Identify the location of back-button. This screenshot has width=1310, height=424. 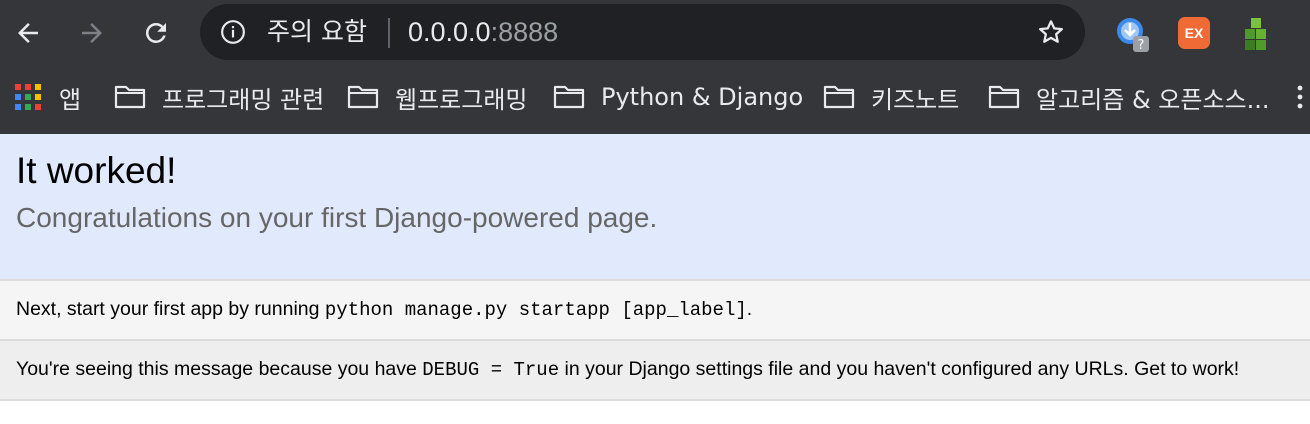
(28, 33).